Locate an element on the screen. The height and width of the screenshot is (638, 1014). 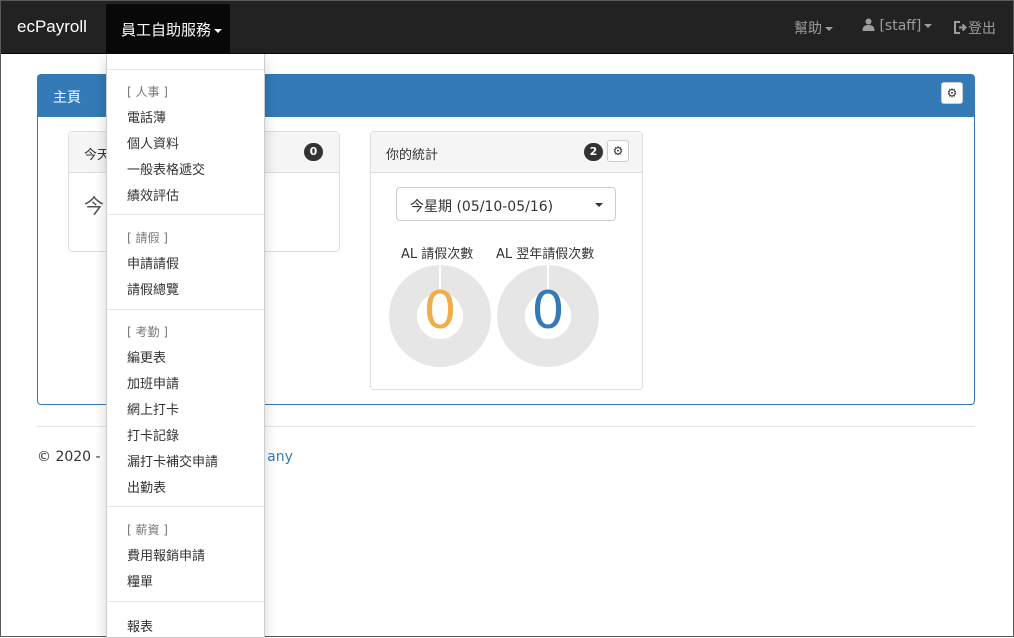
menu-item-expense-claim: 費用報銷申請 is located at coordinates (166, 554).